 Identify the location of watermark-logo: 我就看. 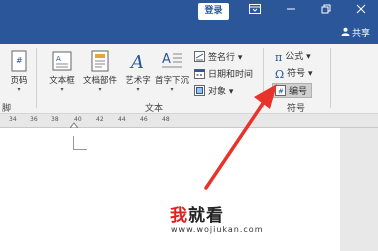
(197, 213).